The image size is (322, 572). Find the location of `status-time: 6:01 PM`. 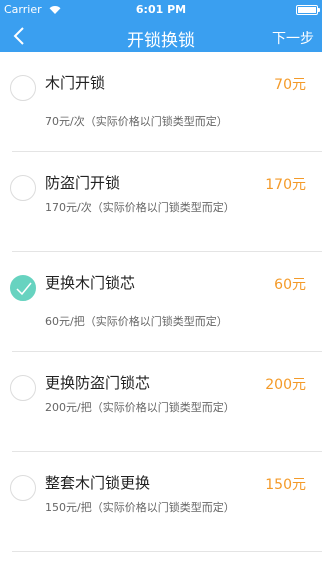

status-time: 6:01 PM is located at coordinates (161, 9).